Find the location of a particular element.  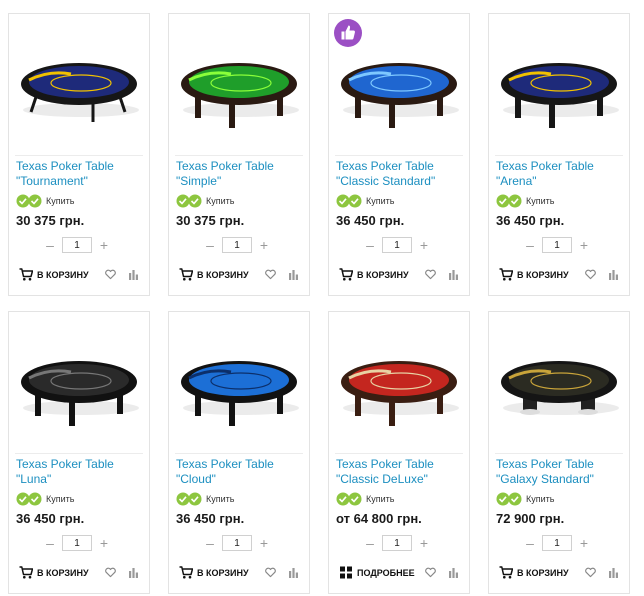

divider is located at coordinates (79, 453).